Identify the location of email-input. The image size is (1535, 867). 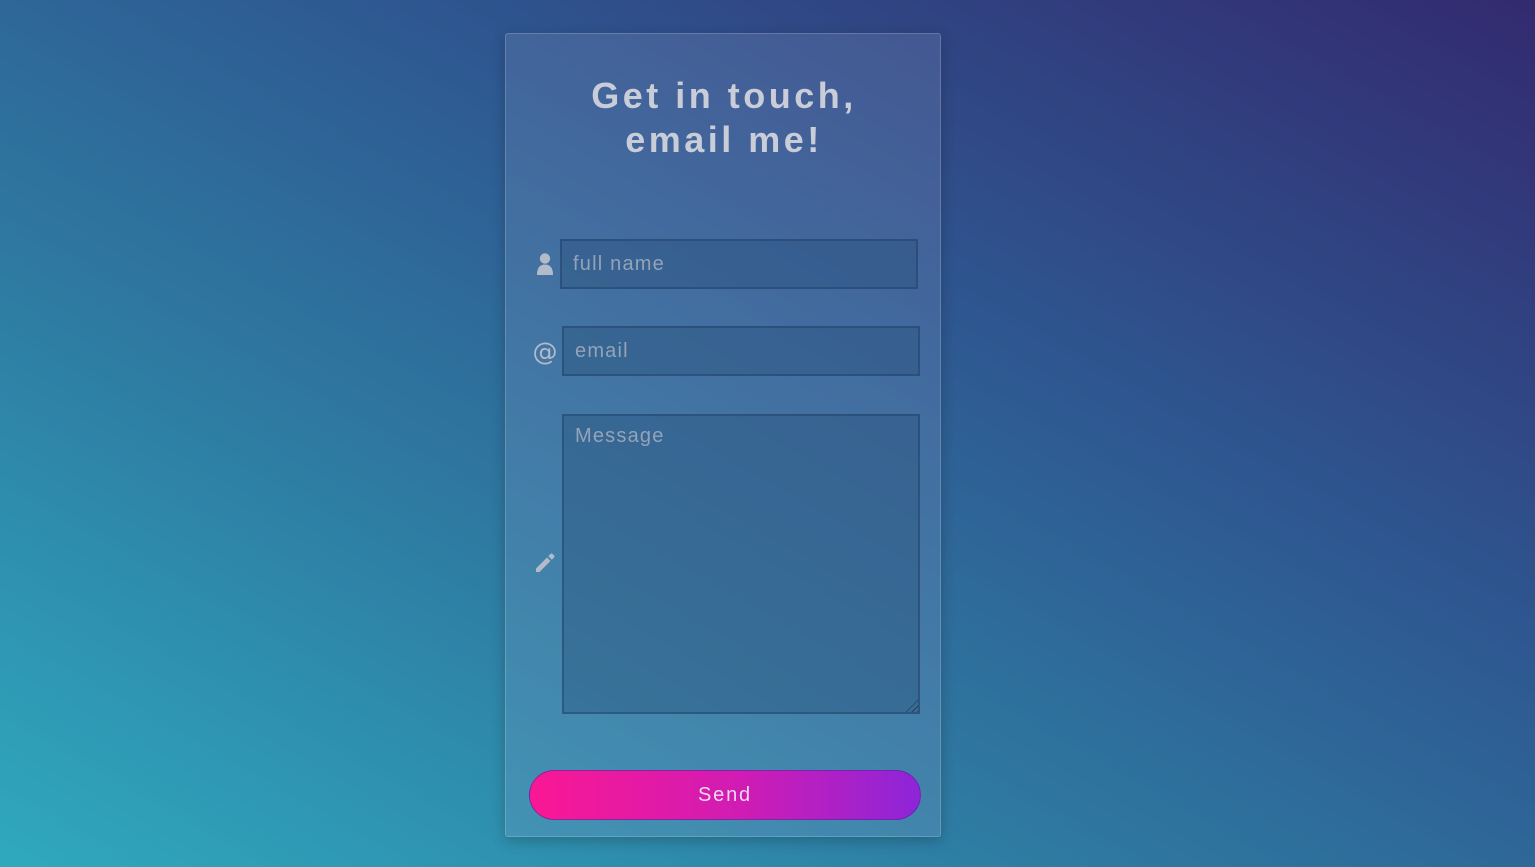
(741, 351).